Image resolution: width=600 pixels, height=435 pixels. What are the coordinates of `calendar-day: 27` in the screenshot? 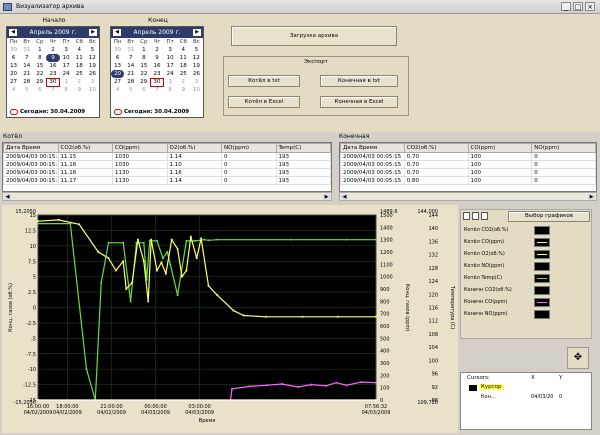 It's located at (13, 82).